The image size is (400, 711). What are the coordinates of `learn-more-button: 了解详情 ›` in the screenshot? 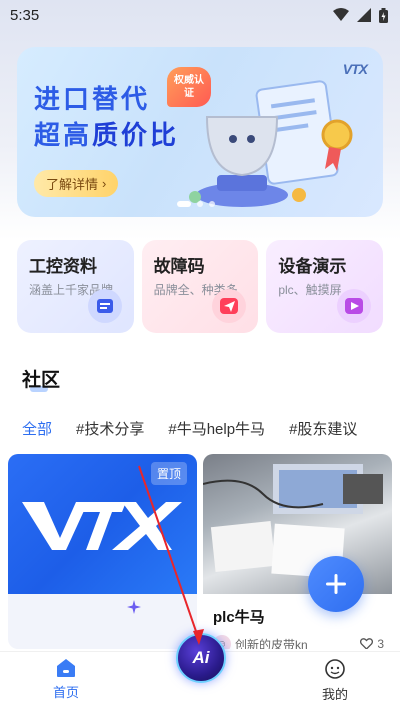 It's located at (76, 183).